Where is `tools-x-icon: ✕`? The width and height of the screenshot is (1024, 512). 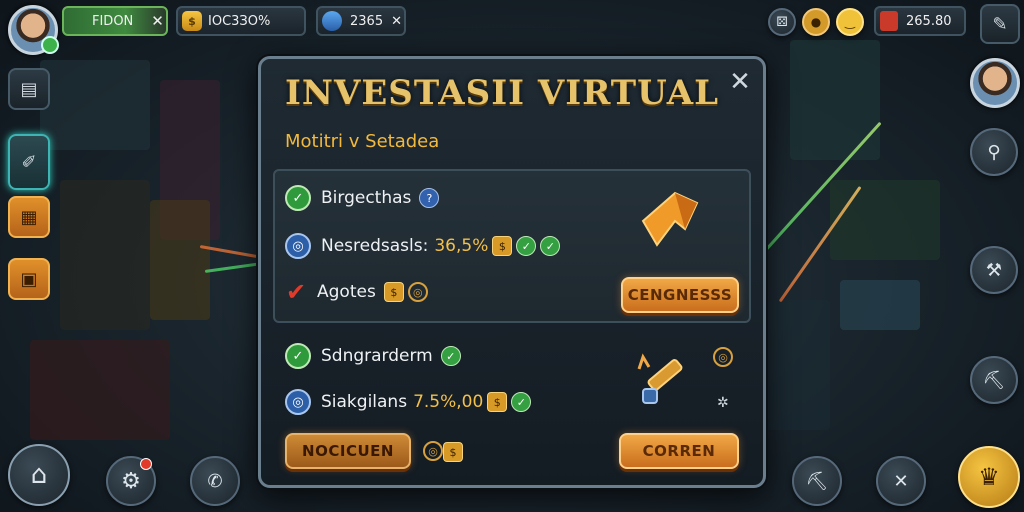
tools-x-icon: ✕ is located at coordinates (396, 21).